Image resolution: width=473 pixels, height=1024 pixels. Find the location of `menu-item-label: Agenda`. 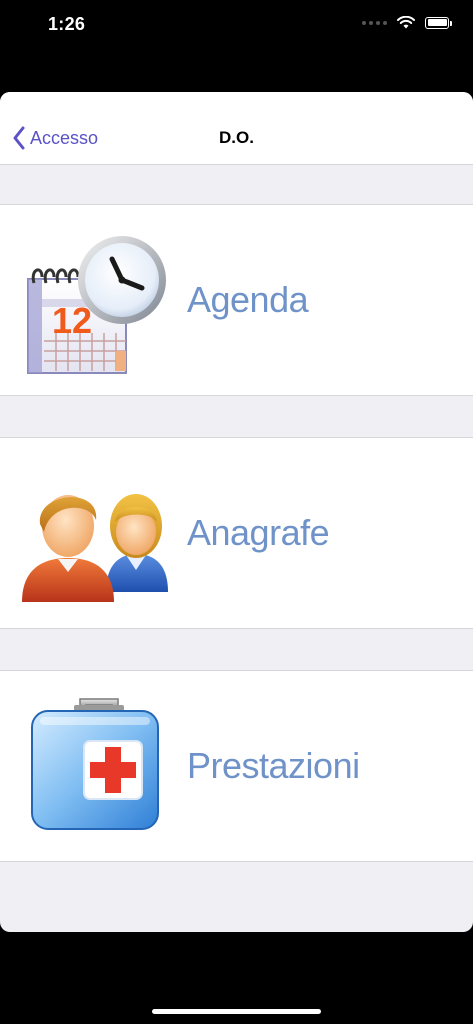

menu-item-label: Agenda is located at coordinates (248, 299).